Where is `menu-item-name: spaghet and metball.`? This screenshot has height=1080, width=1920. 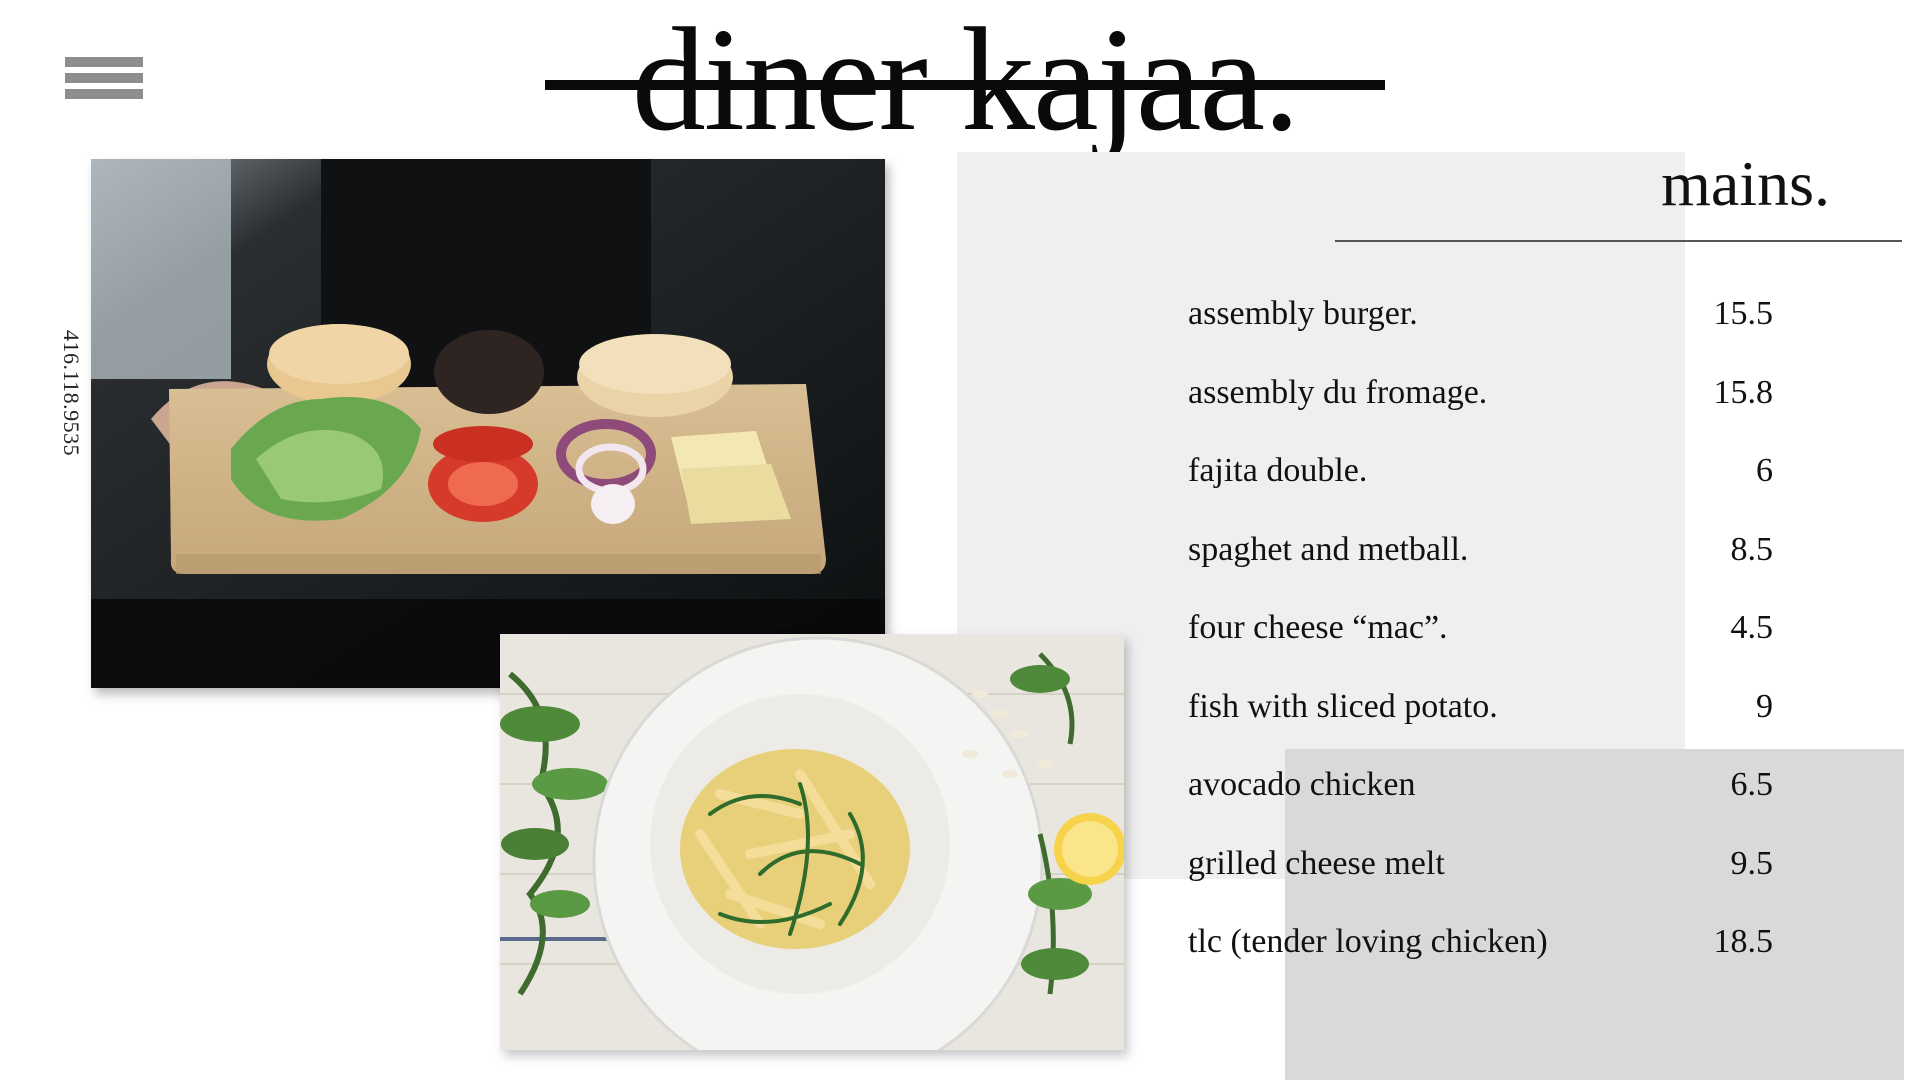
menu-item-name: spaghet and metball. is located at coordinates (1328, 549).